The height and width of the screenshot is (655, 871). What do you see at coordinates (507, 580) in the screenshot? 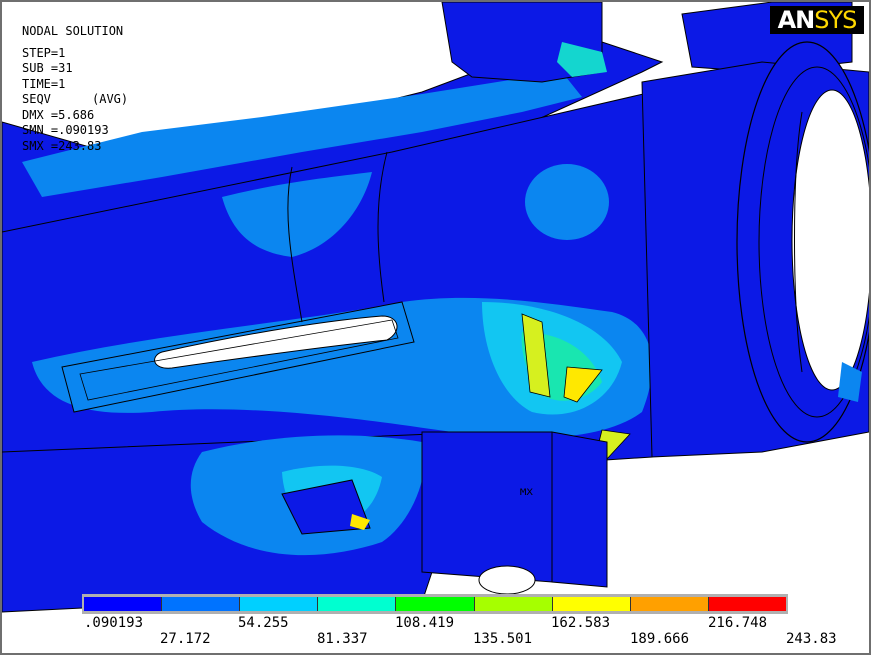
I see `bolt-hole` at bounding box center [507, 580].